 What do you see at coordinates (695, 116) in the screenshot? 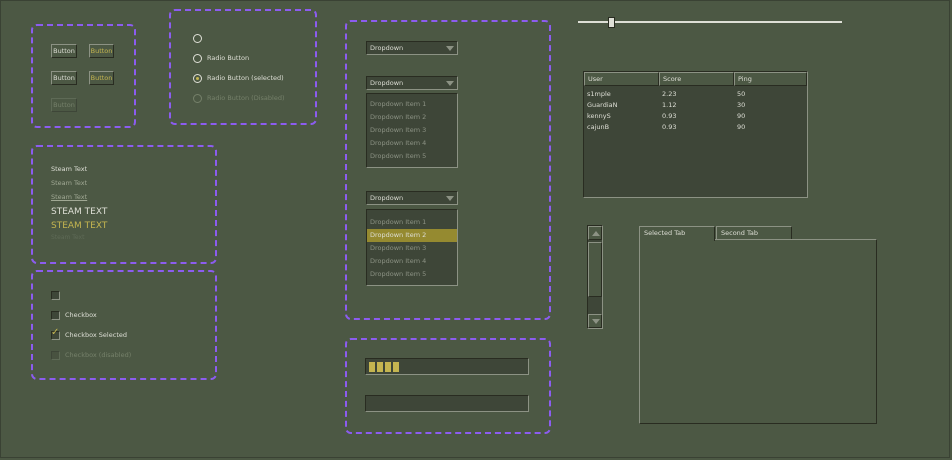
I see `table-row: kennyS 0.93 90` at bounding box center [695, 116].